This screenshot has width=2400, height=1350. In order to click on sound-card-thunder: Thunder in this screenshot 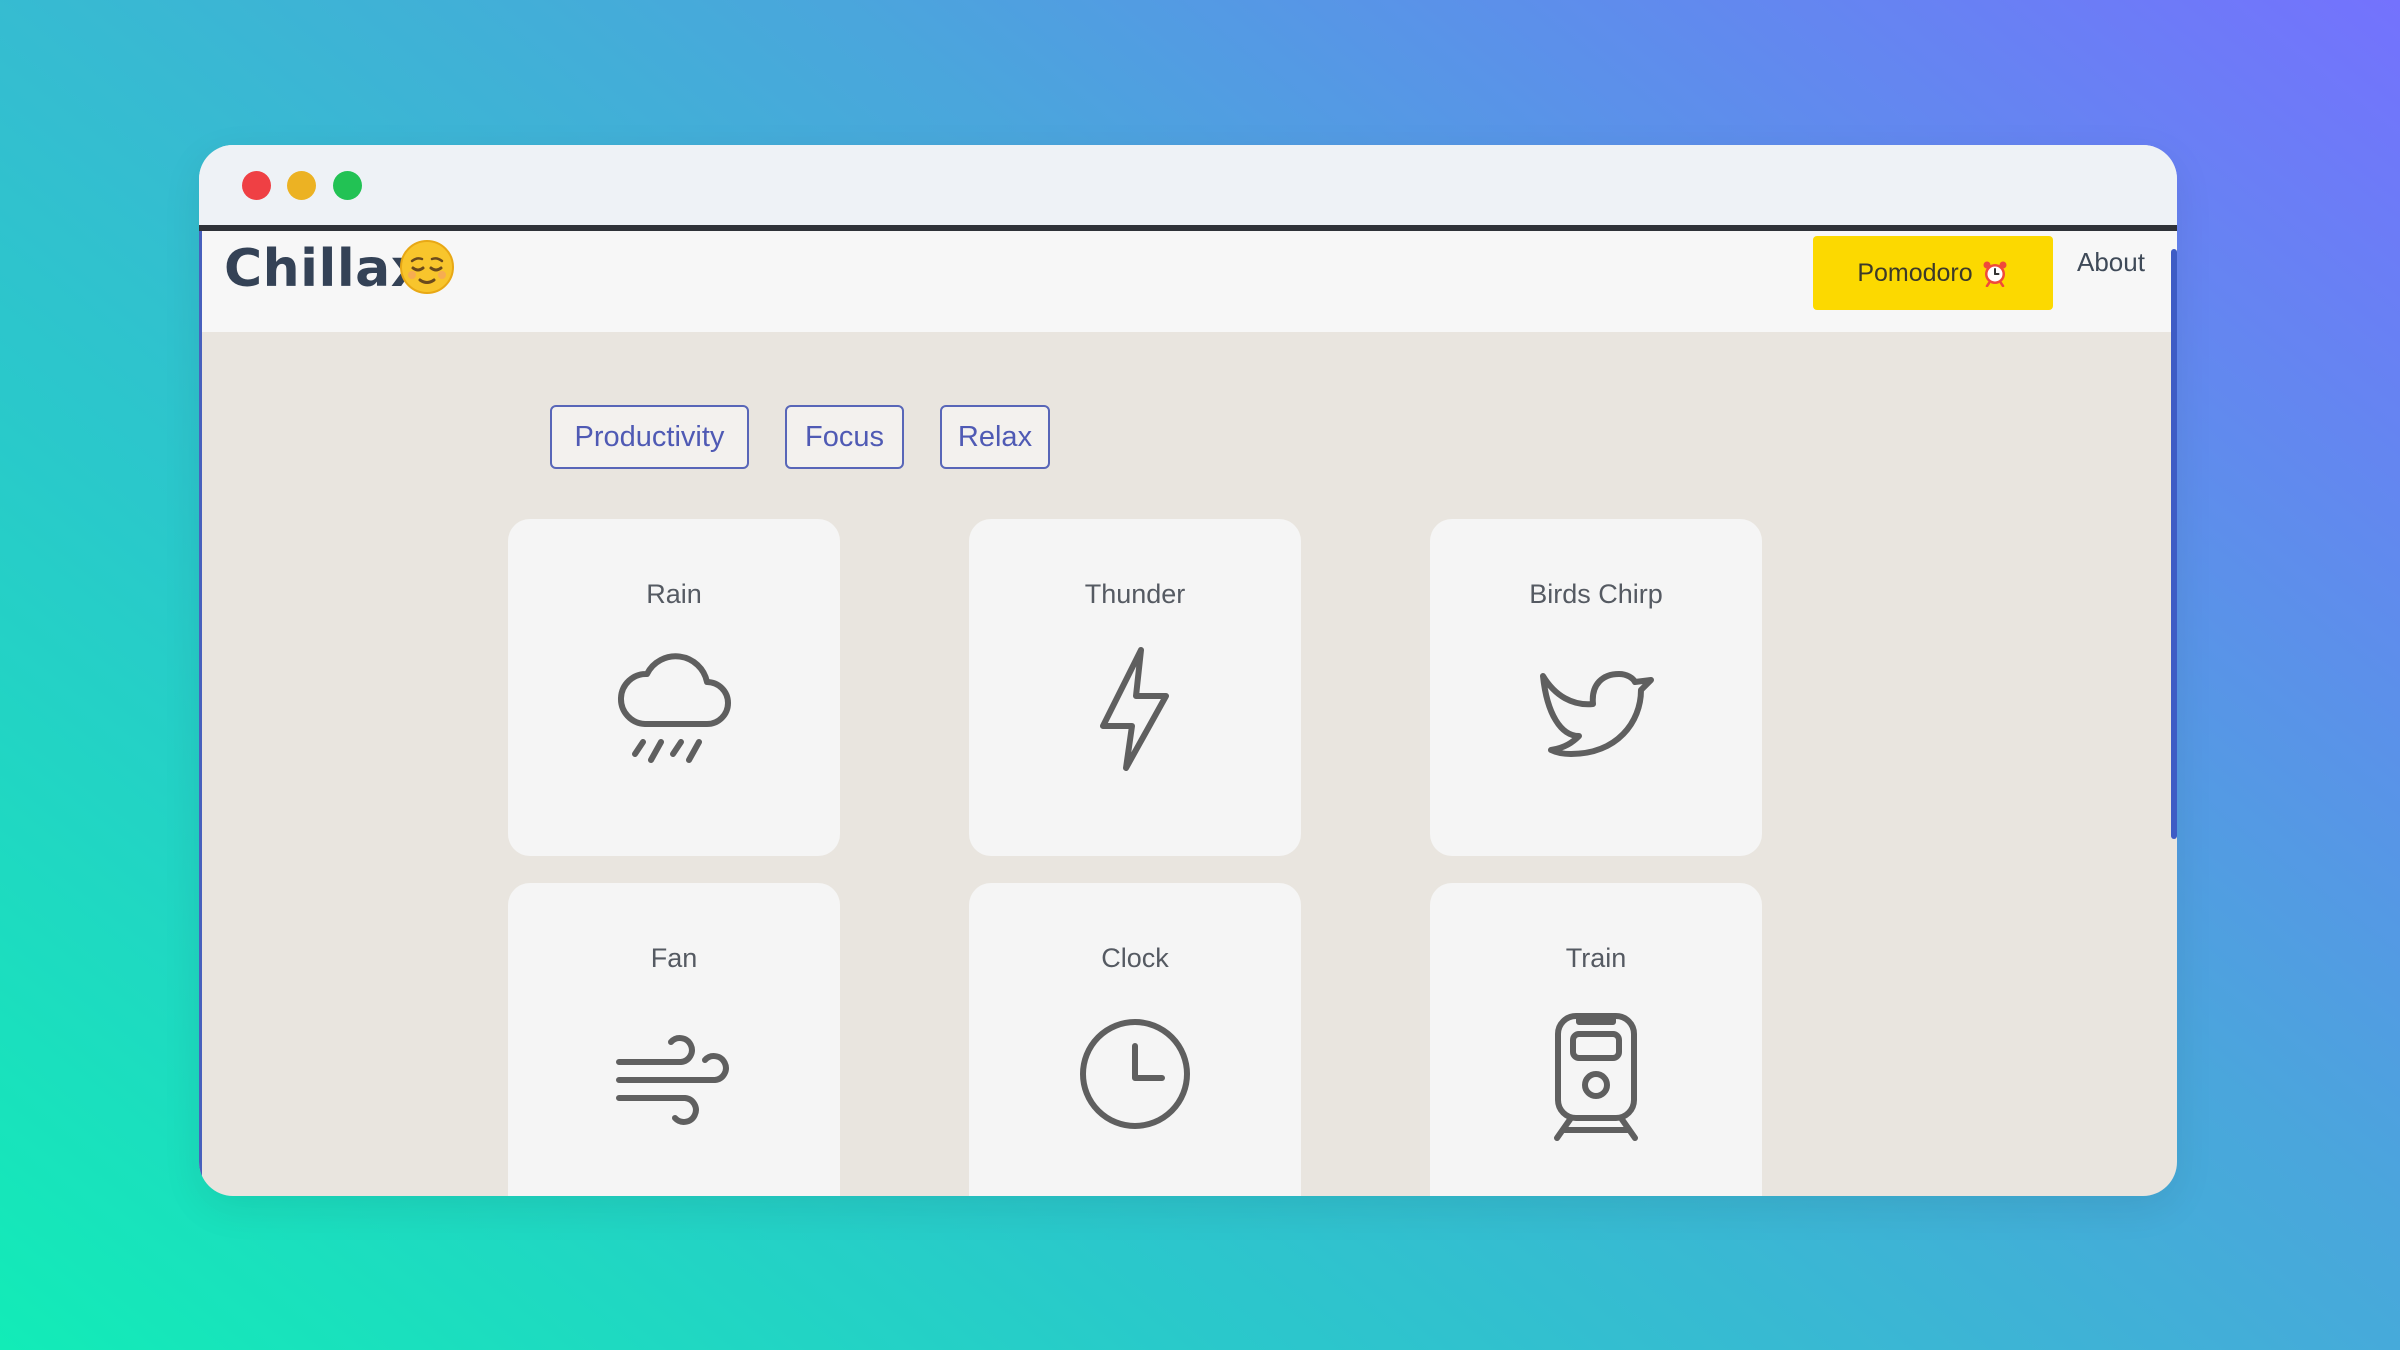, I will do `click(1135, 687)`.